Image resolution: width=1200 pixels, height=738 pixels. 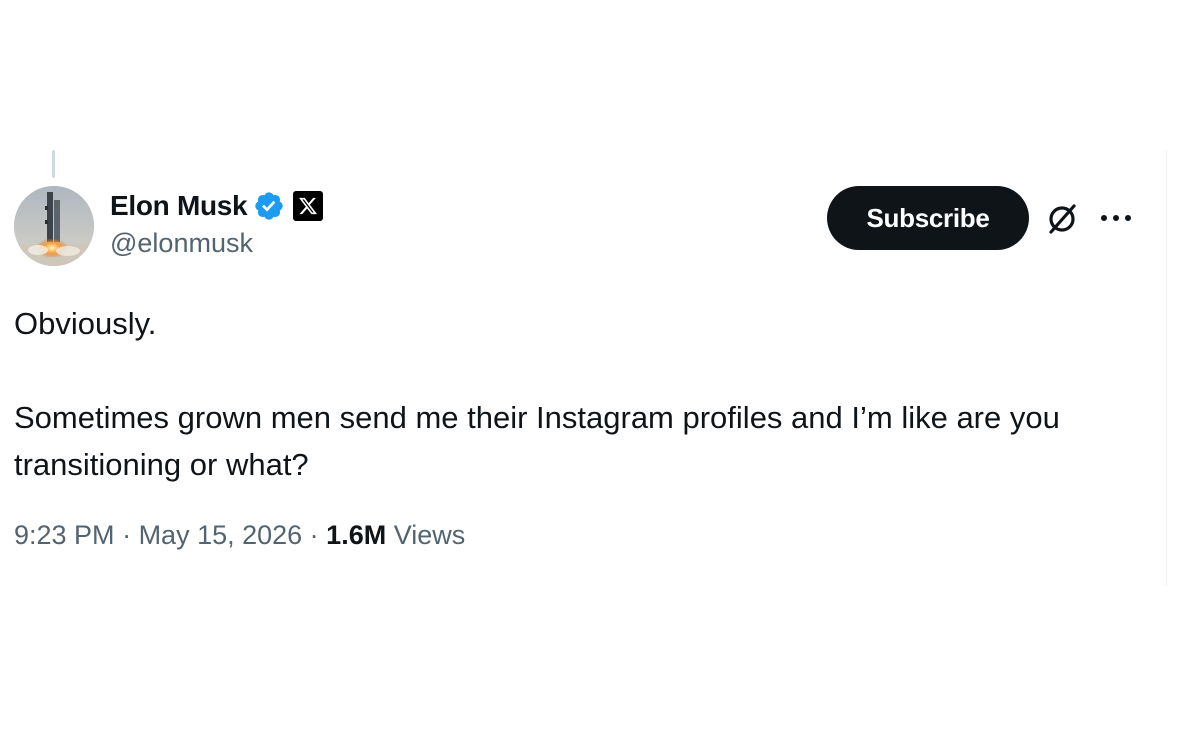 I want to click on subscribe-button: Subscribe, so click(x=928, y=218).